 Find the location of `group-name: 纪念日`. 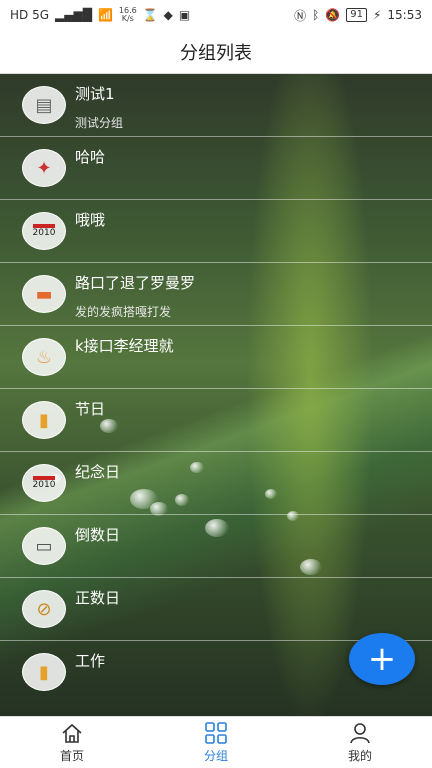

group-name: 纪念日 is located at coordinates (98, 472).